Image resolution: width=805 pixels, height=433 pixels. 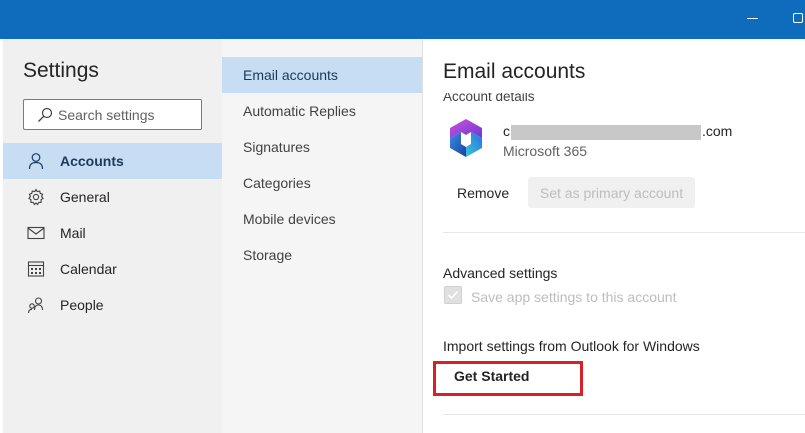 I want to click on sidebar-item-label: People, so click(x=82, y=305).